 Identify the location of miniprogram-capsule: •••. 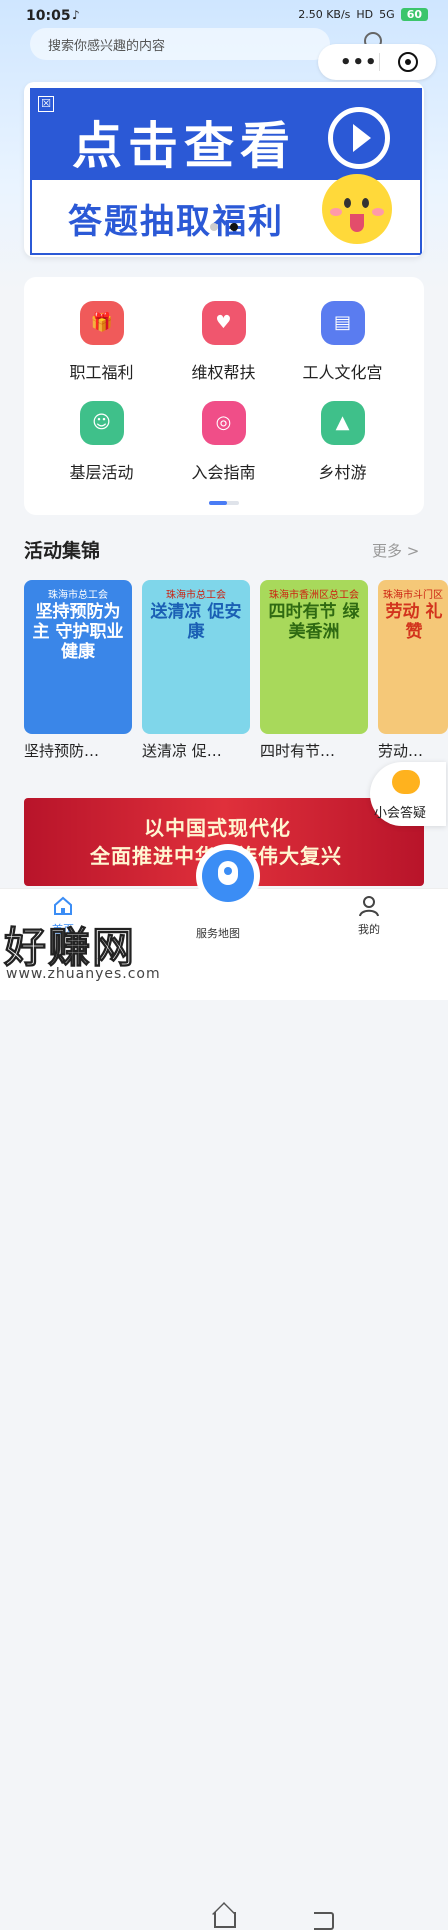
(377, 62).